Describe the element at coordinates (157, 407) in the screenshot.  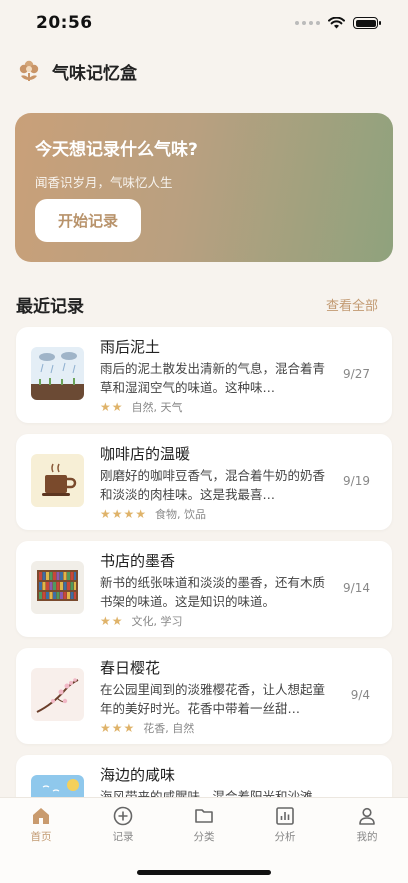
I see `record-tags: 自然, 天气` at that location.